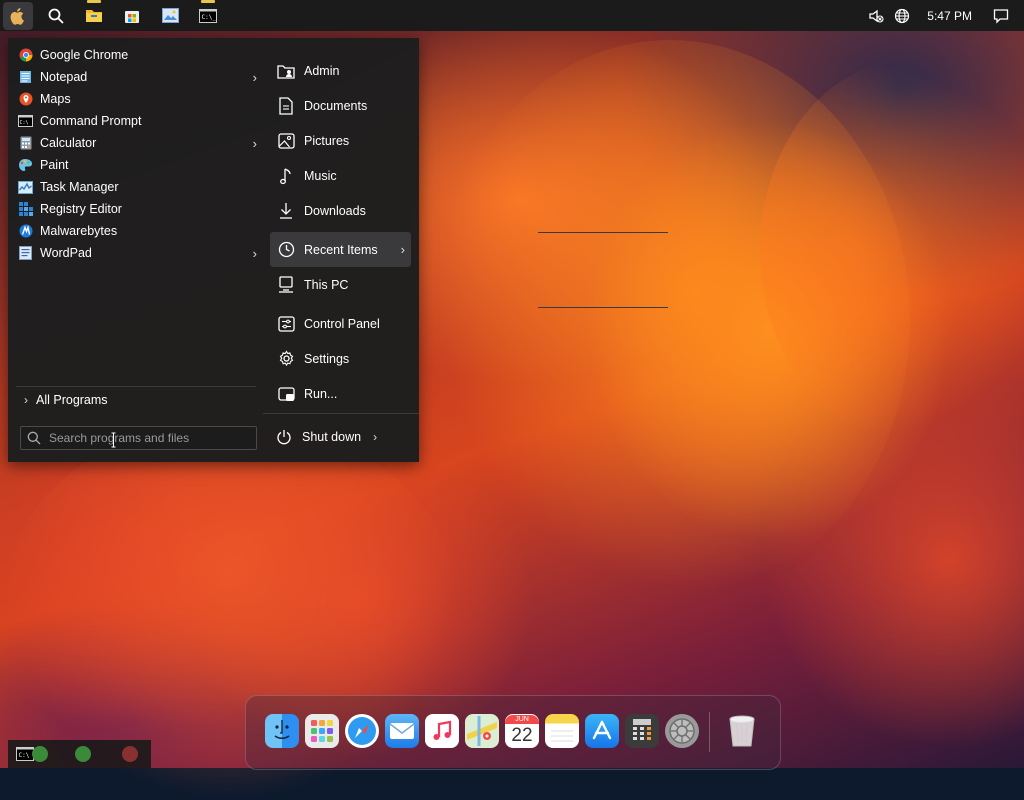 The image size is (1024, 800). I want to click on program-item-wordpad: WordPad ›, so click(135, 253).